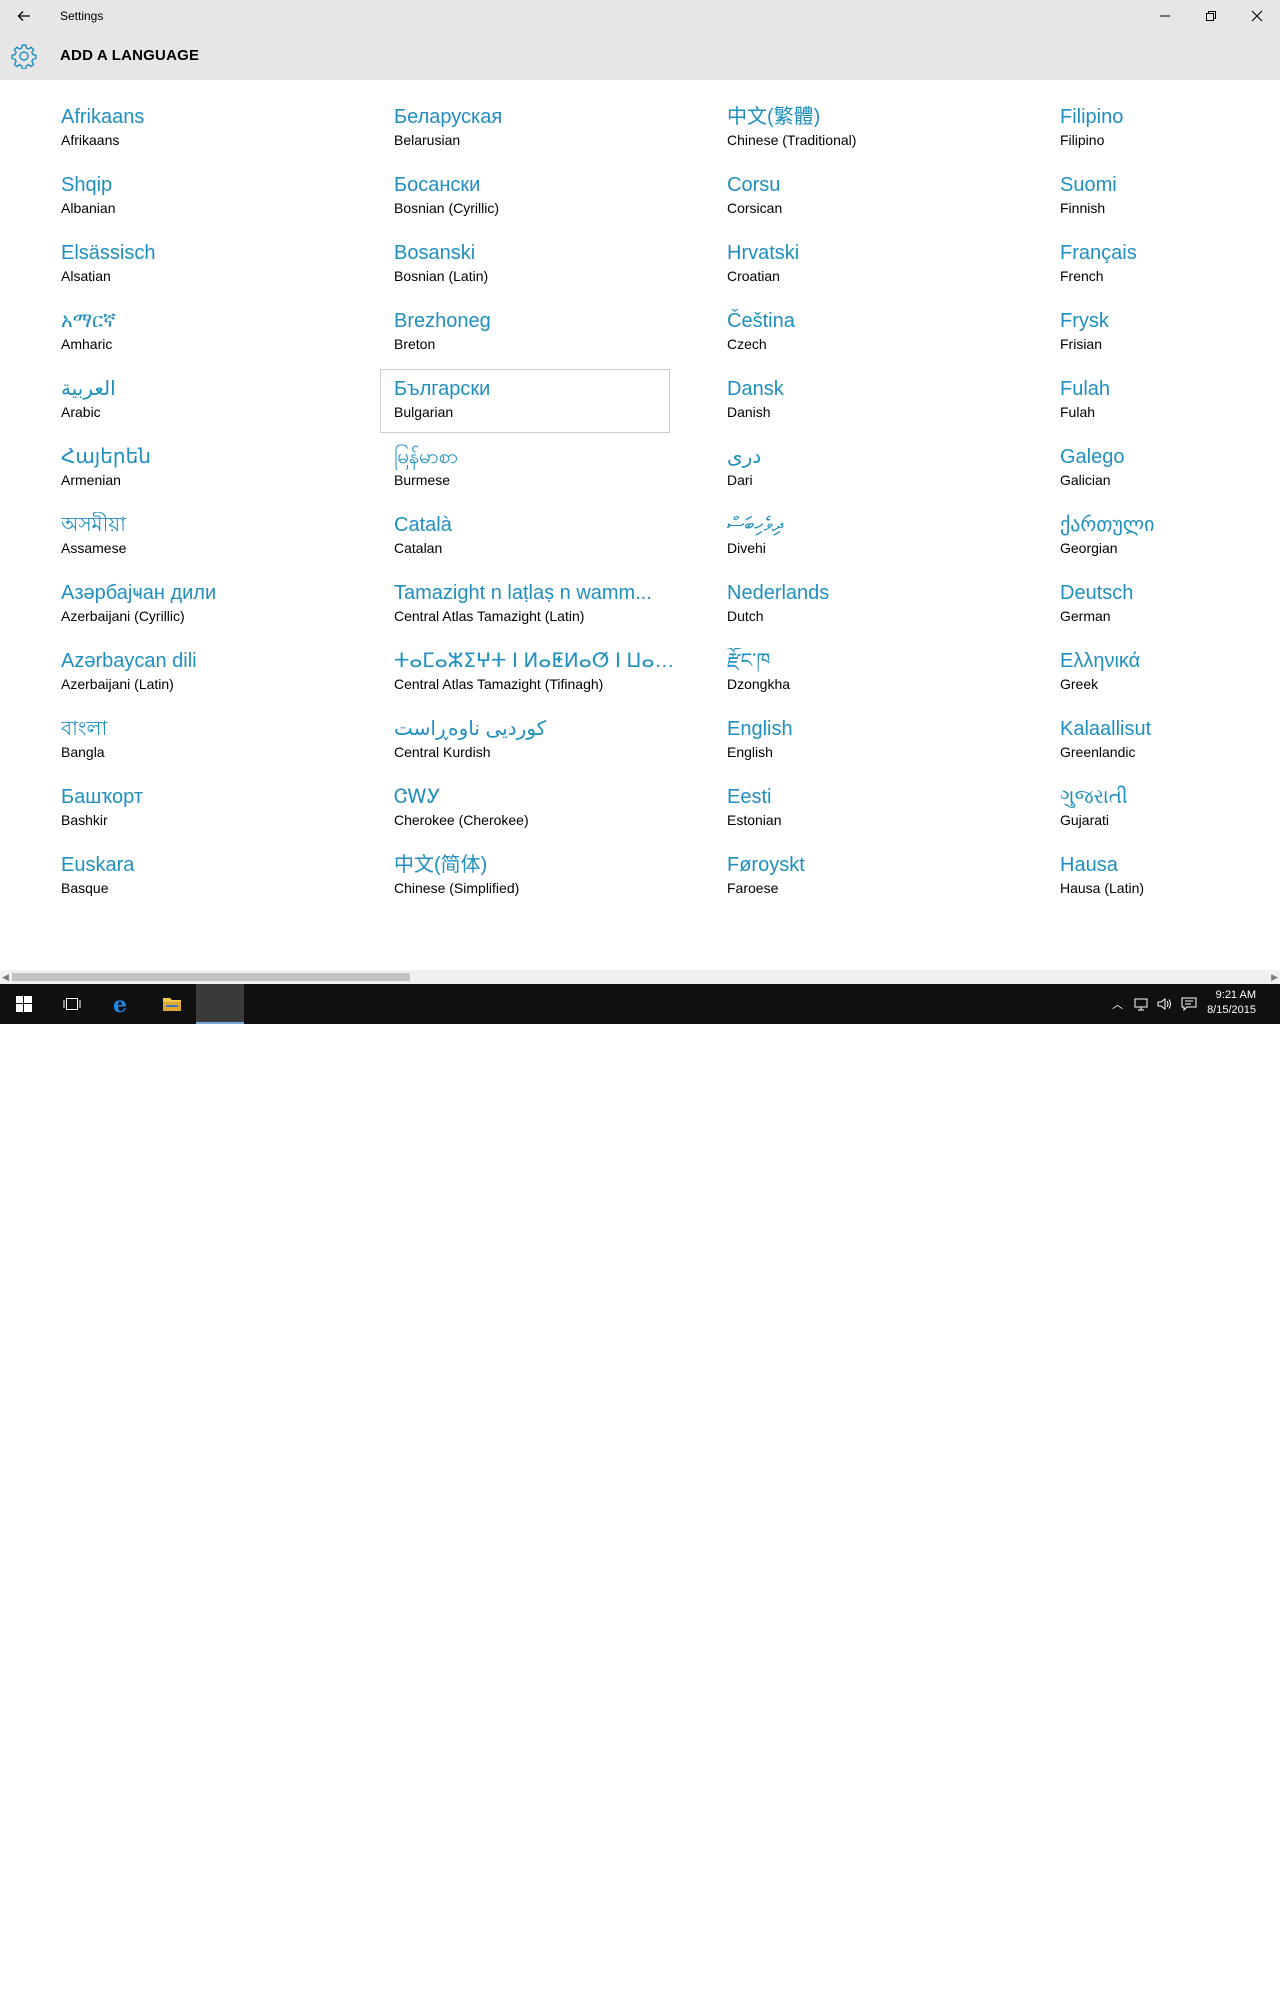 The image size is (1280, 2004). I want to click on language-item: Босански Bosnian (Cyrillic), so click(539, 199).